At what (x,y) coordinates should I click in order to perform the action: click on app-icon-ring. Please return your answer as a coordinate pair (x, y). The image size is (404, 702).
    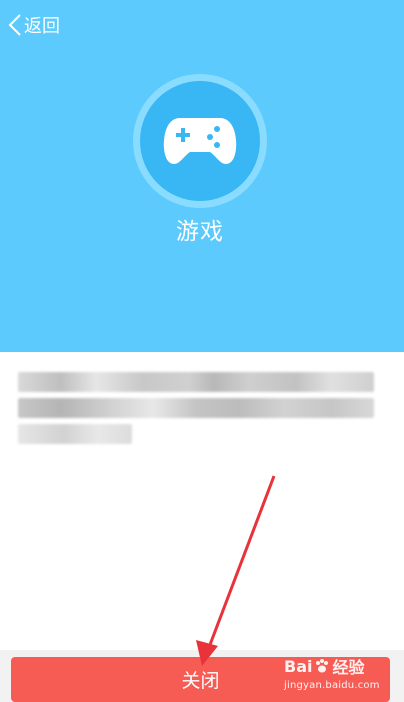
    Looking at the image, I should click on (200, 141).